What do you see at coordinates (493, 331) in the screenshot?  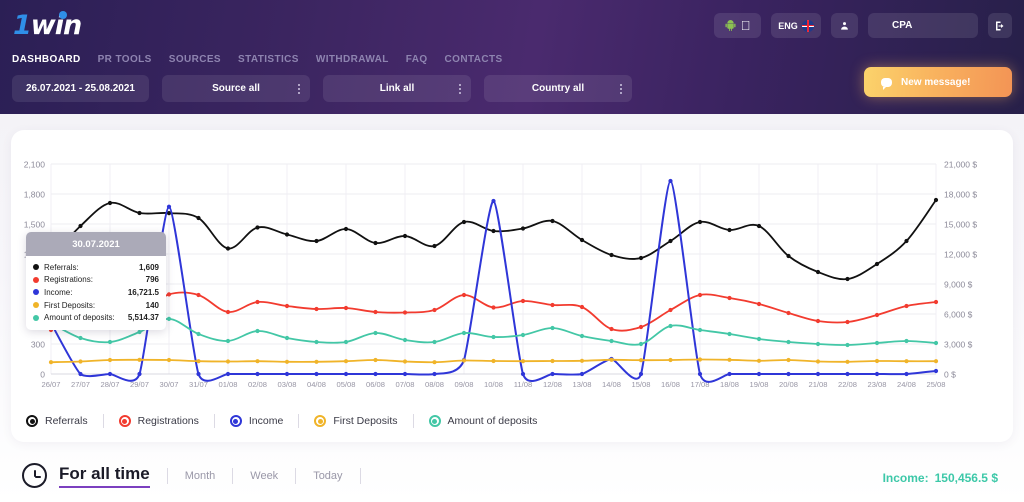 I see `series-line` at bounding box center [493, 331].